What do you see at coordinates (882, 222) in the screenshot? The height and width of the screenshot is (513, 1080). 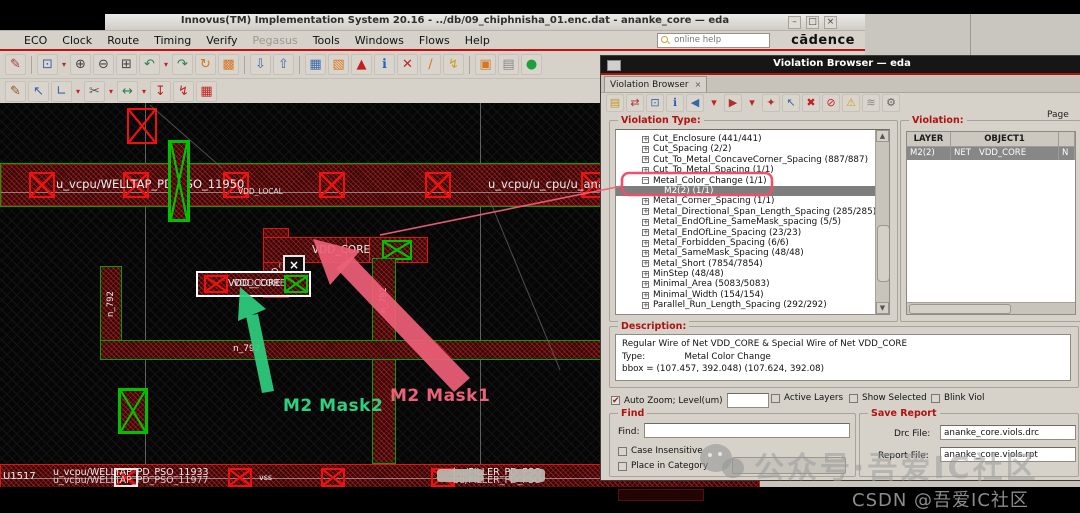 I see `tree-vertical-scrollbar: ▲ ▼` at bounding box center [882, 222].